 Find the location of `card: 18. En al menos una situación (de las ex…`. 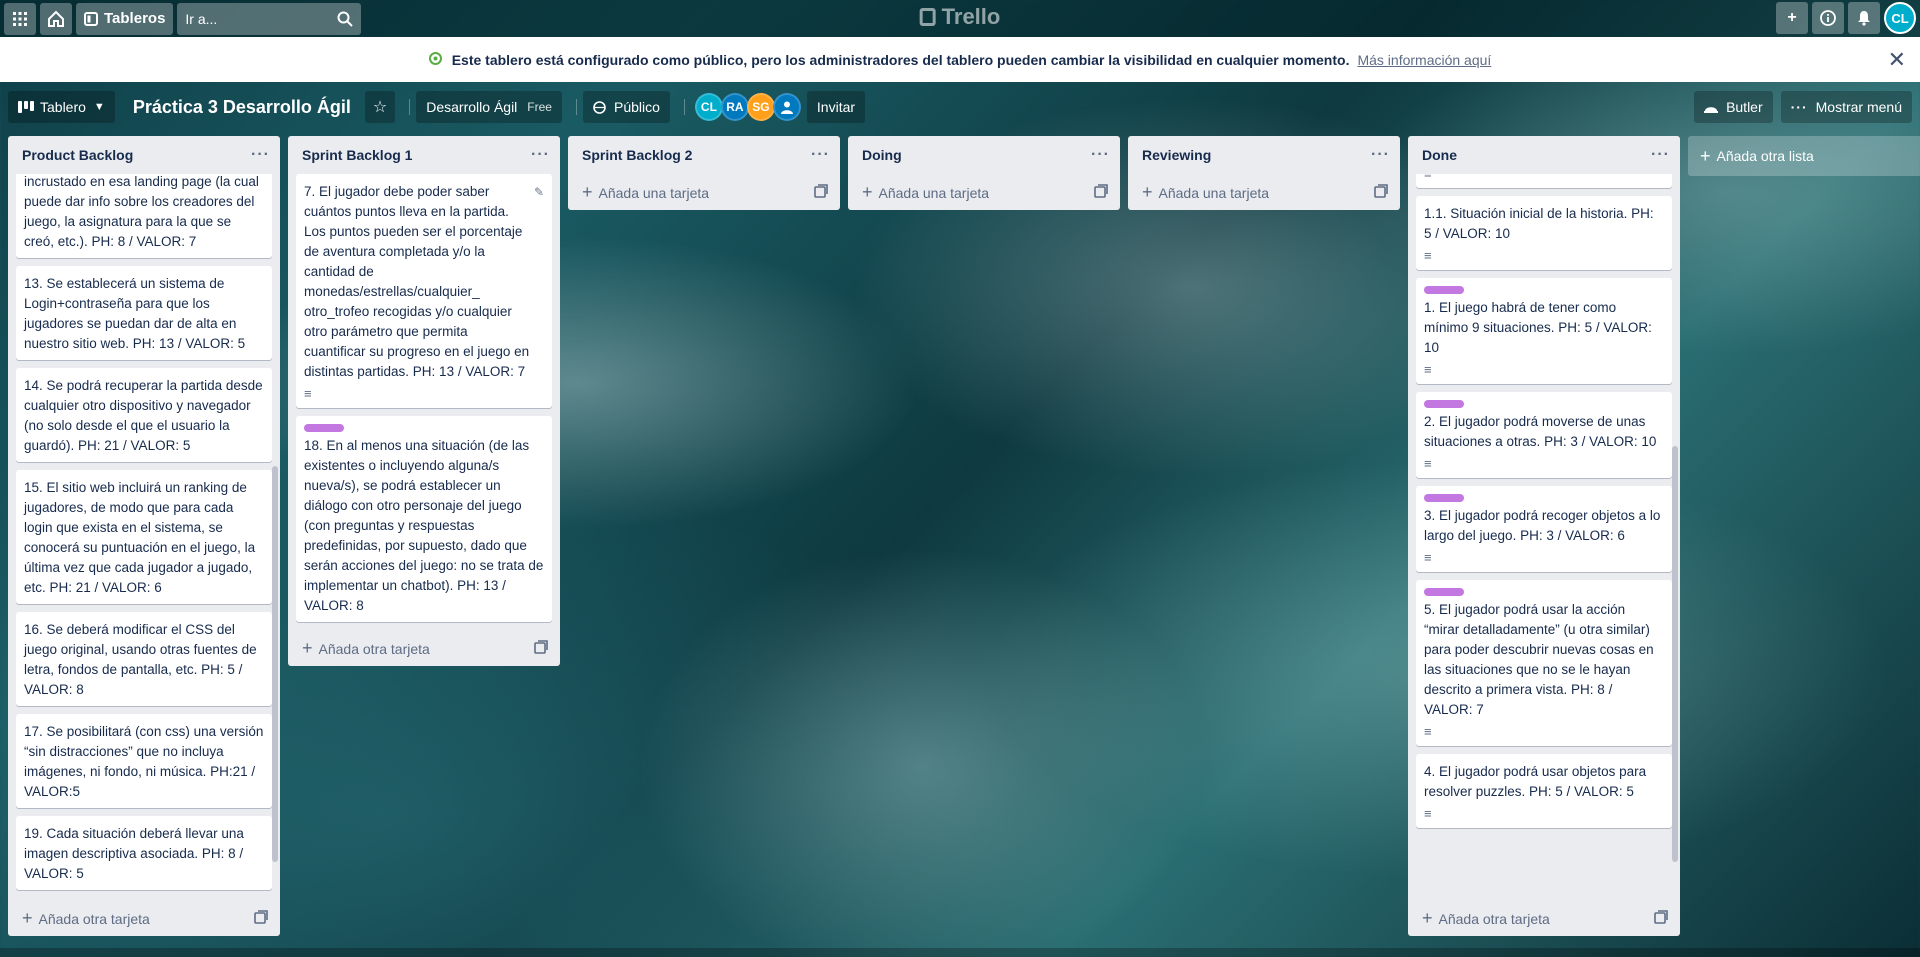

card: 18. En al menos una situación (de las ex… is located at coordinates (424, 519).